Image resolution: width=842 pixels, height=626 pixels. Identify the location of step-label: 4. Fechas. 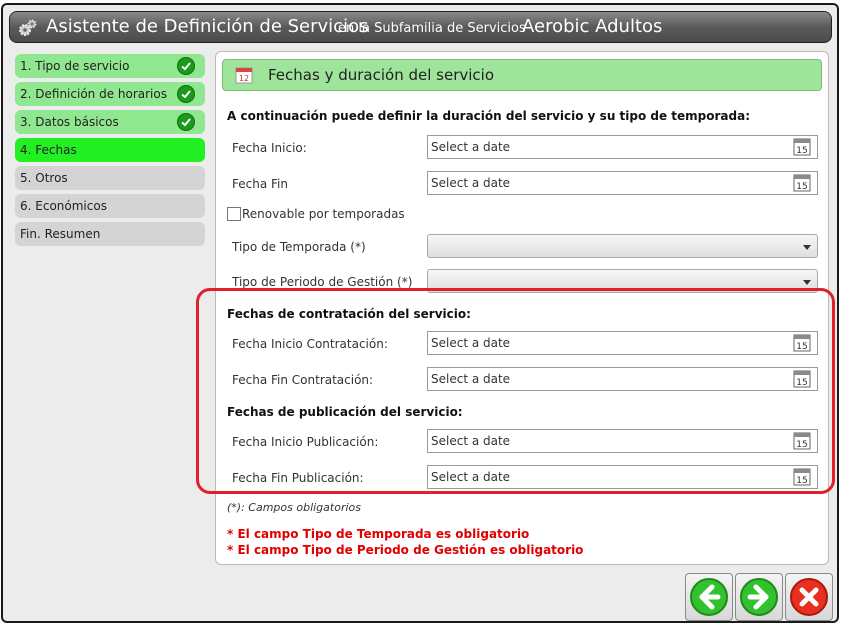
(48, 150).